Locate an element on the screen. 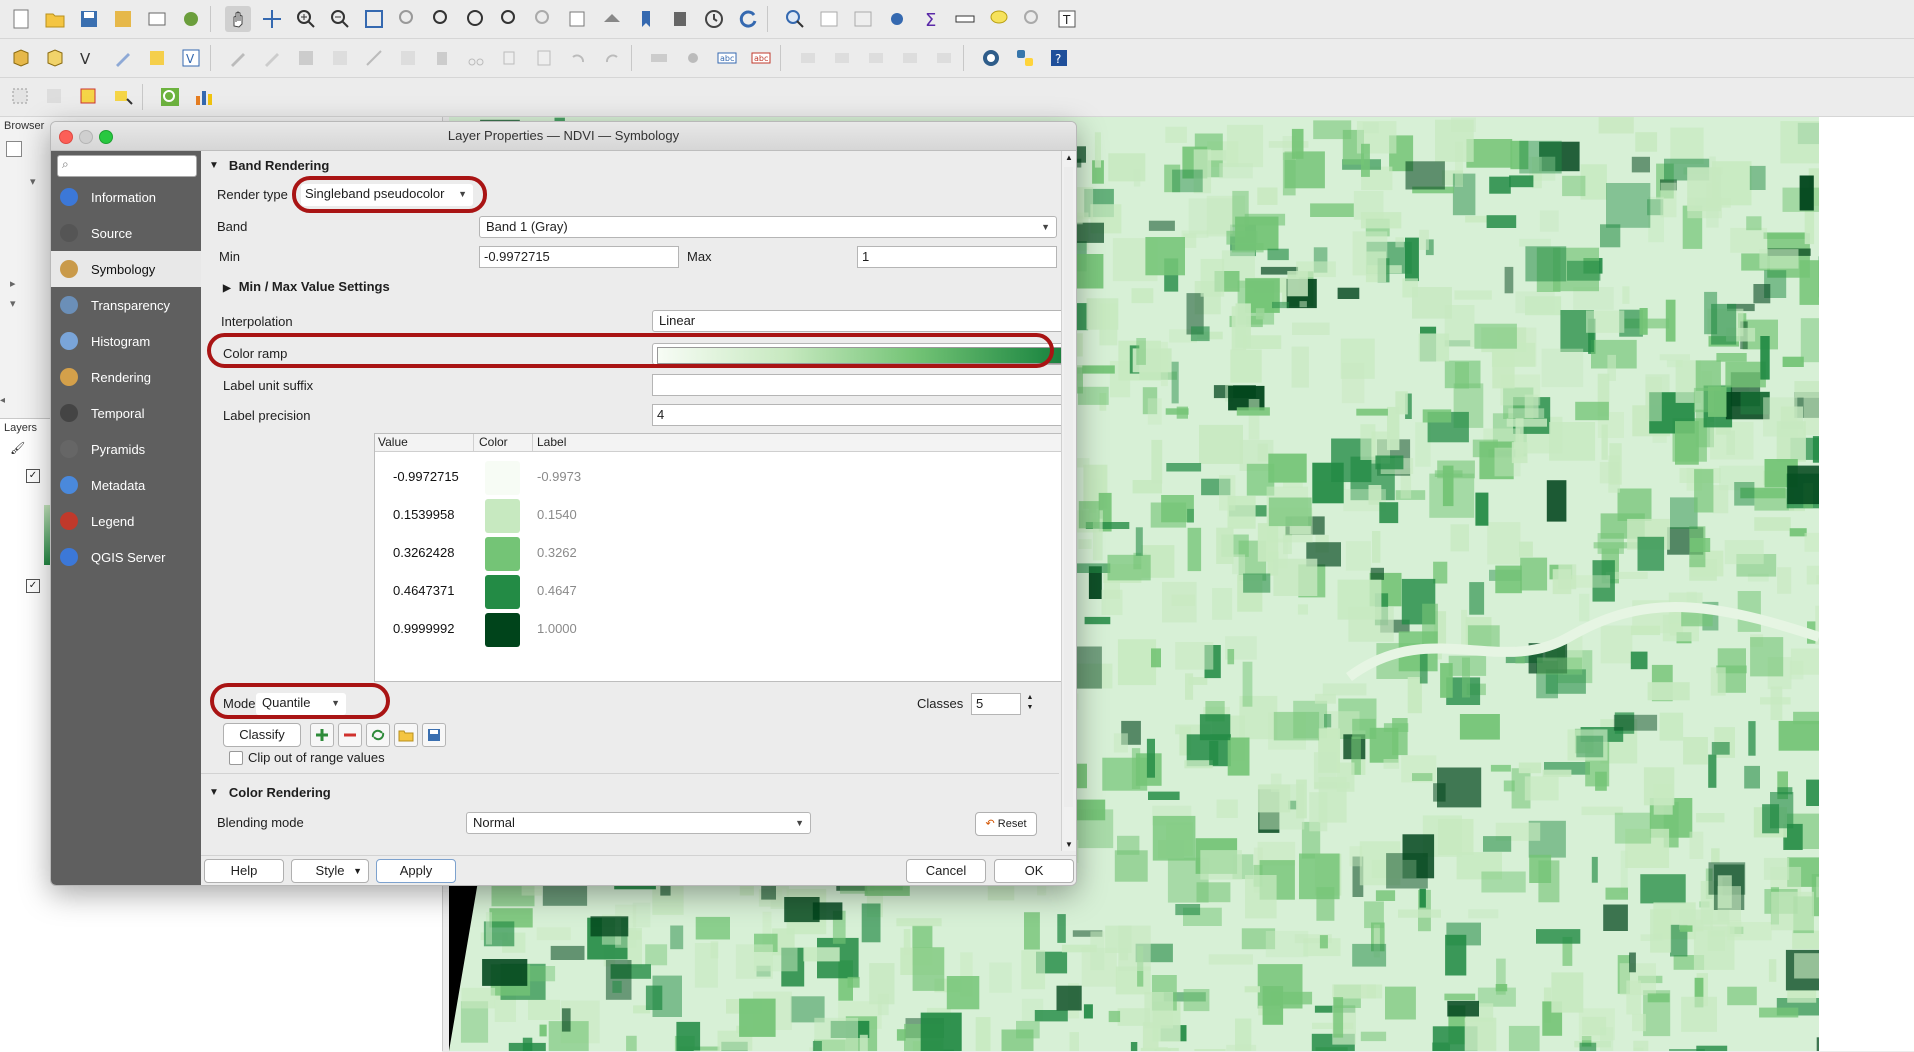 This screenshot has width=1914, height=1052. minmax-settings-toggle: ▶Min / Max Value Settings is located at coordinates (306, 286).